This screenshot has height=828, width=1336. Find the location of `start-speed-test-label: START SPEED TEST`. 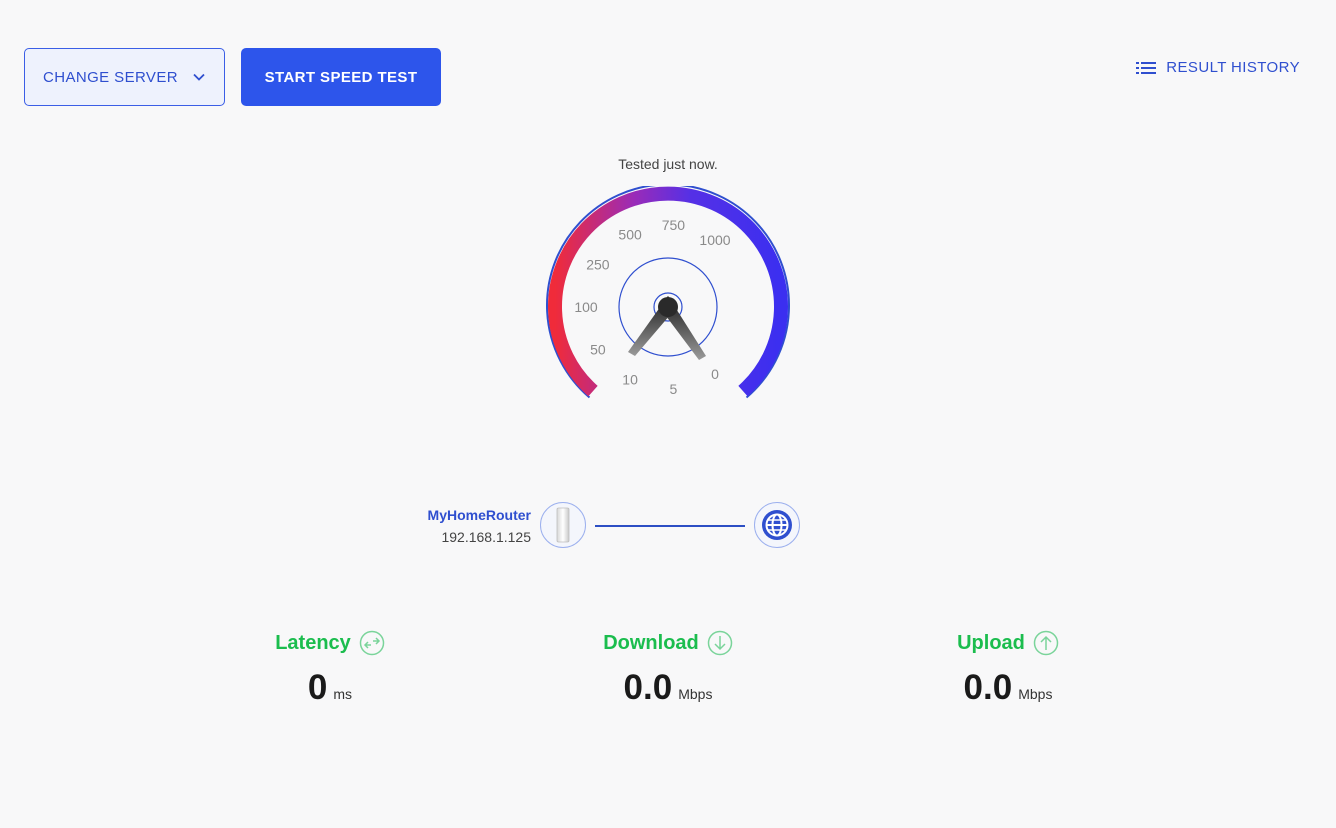

start-speed-test-label: START SPEED TEST is located at coordinates (341, 77).